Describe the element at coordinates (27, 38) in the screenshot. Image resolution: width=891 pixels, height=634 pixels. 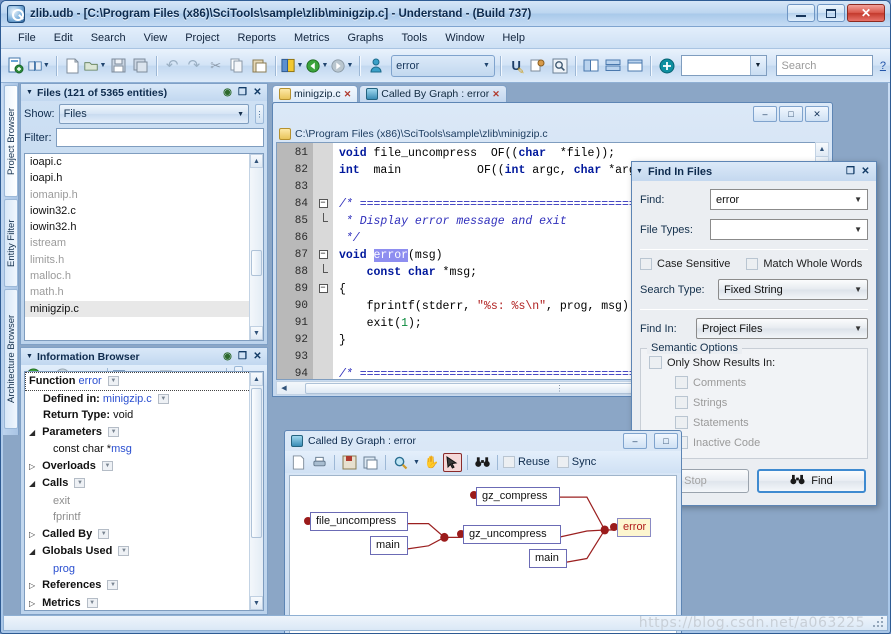
I see `menu-file: File` at that location.